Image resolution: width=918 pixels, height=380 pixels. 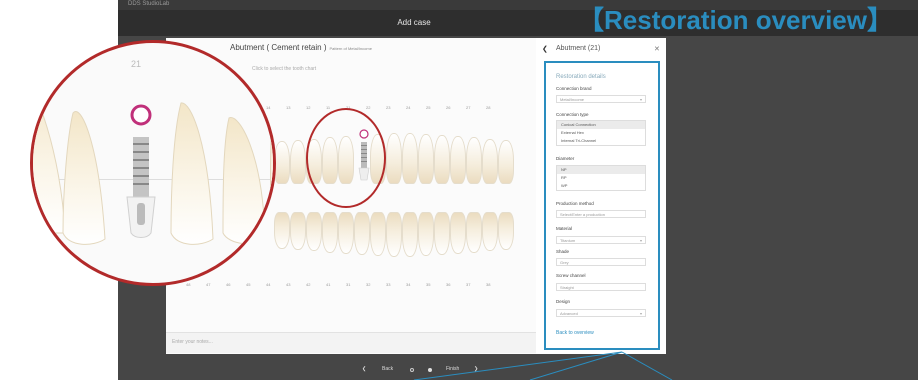 I want to click on finish-button: Finish, so click(x=452, y=369).